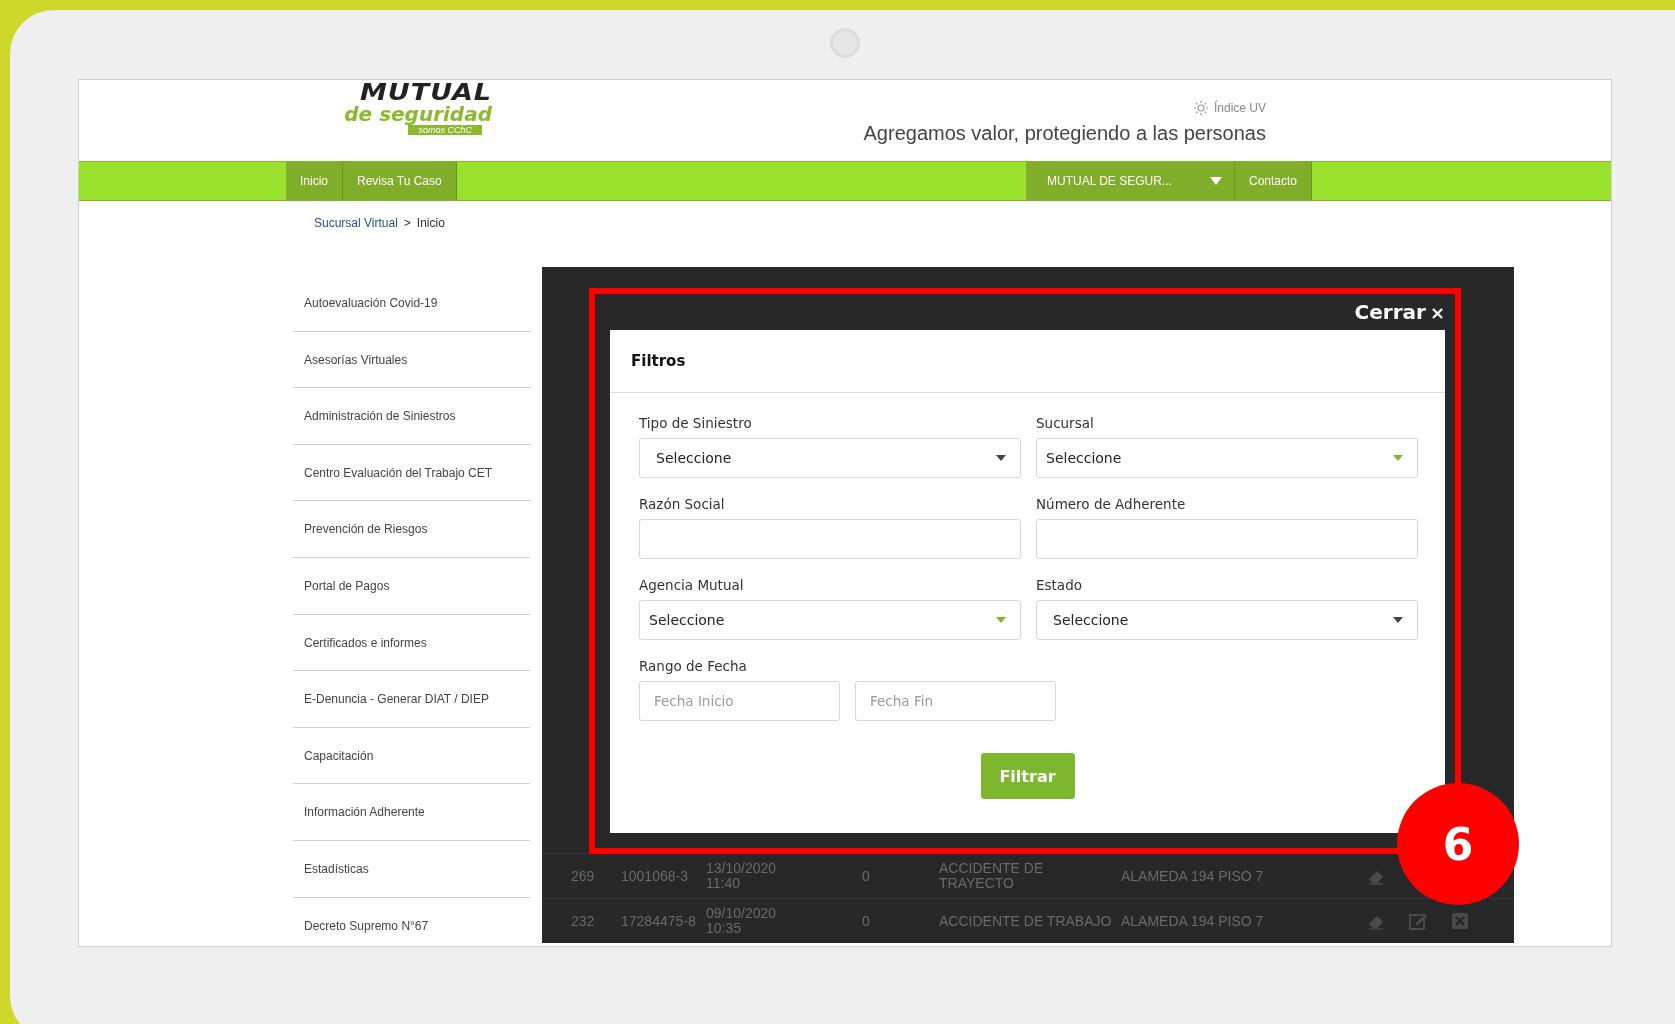 This screenshot has height=1024, width=1675. I want to click on sun-icon, so click(1200, 108).